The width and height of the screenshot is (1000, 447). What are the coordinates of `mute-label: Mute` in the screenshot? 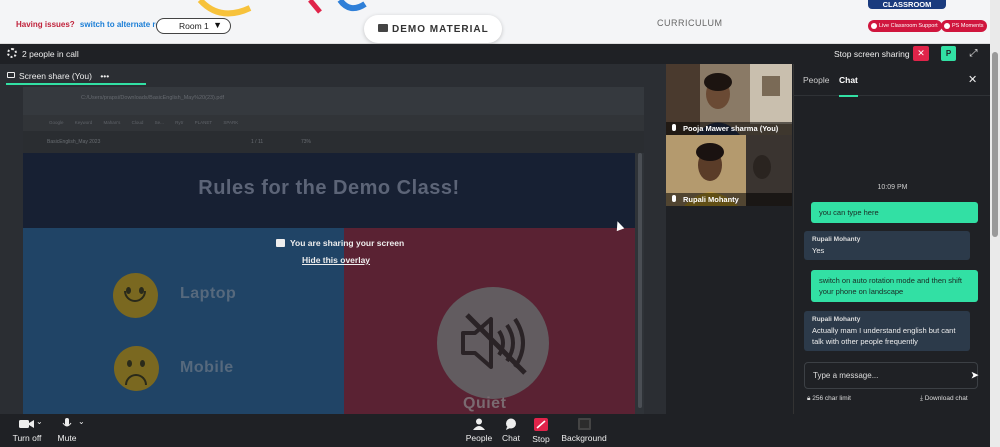 It's located at (67, 438).